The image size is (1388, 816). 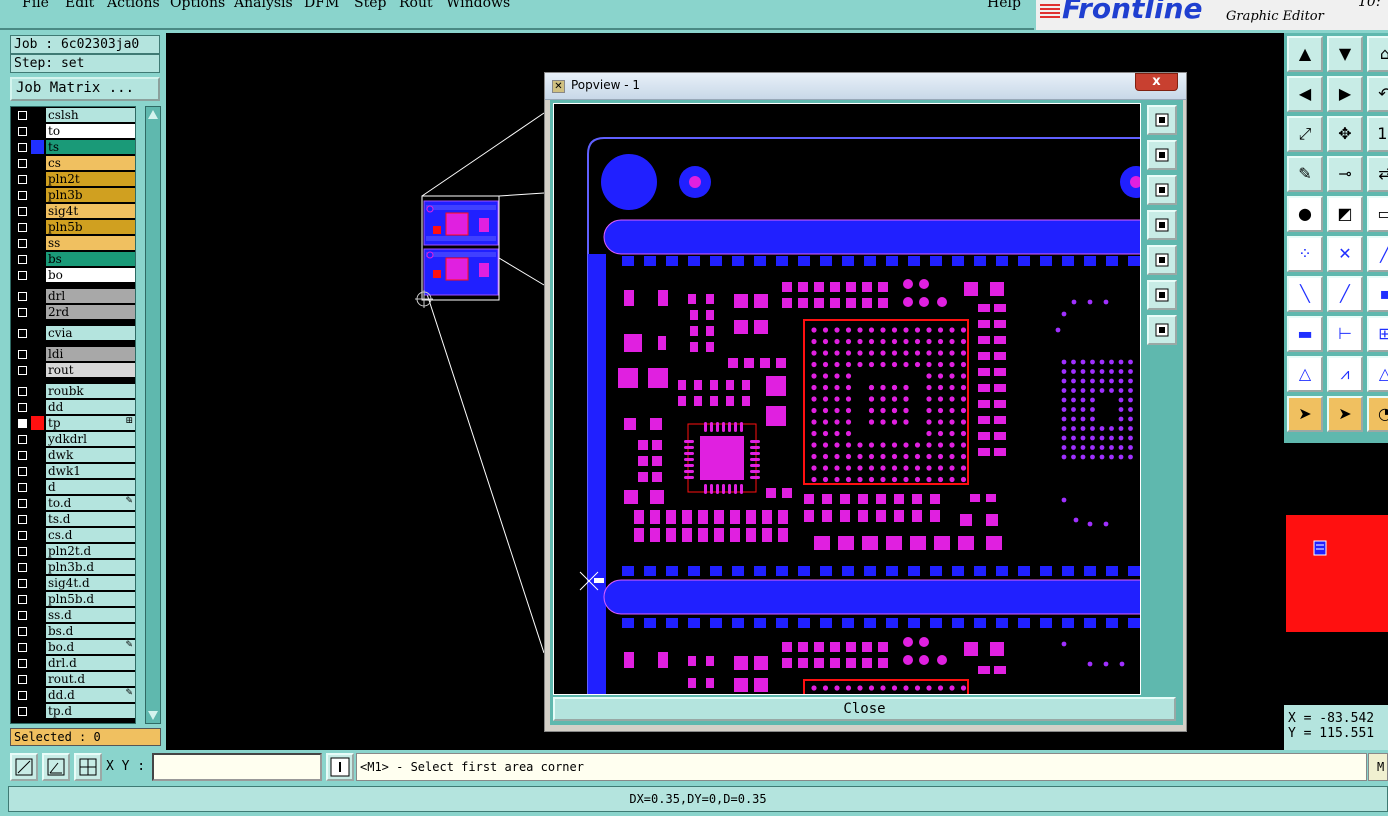 What do you see at coordinates (1345, 214) in the screenshot?
I see `area-select-tool-button: ◩` at bounding box center [1345, 214].